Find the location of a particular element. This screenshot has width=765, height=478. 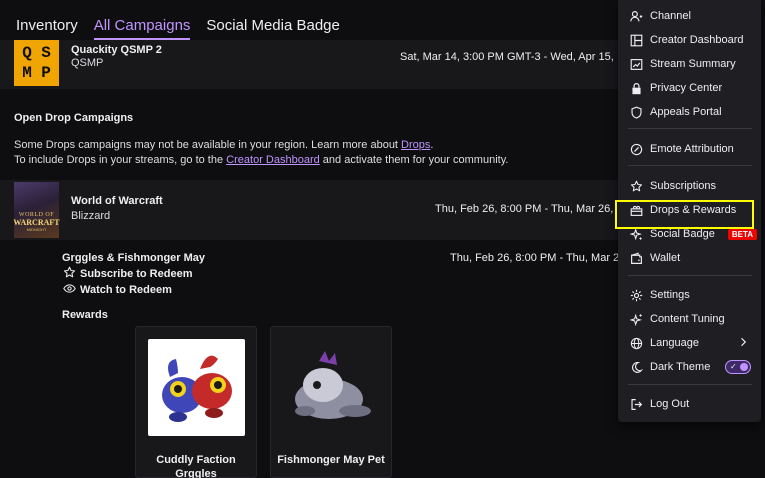

menu-item-label: Wallet is located at coordinates (665, 258).